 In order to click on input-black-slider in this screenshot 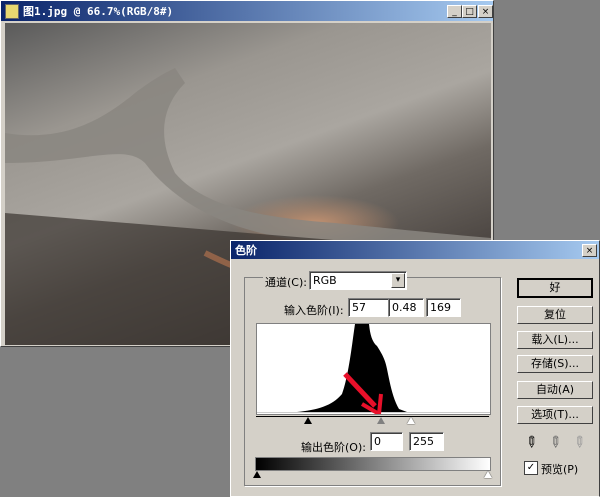, I will do `click(308, 420)`.